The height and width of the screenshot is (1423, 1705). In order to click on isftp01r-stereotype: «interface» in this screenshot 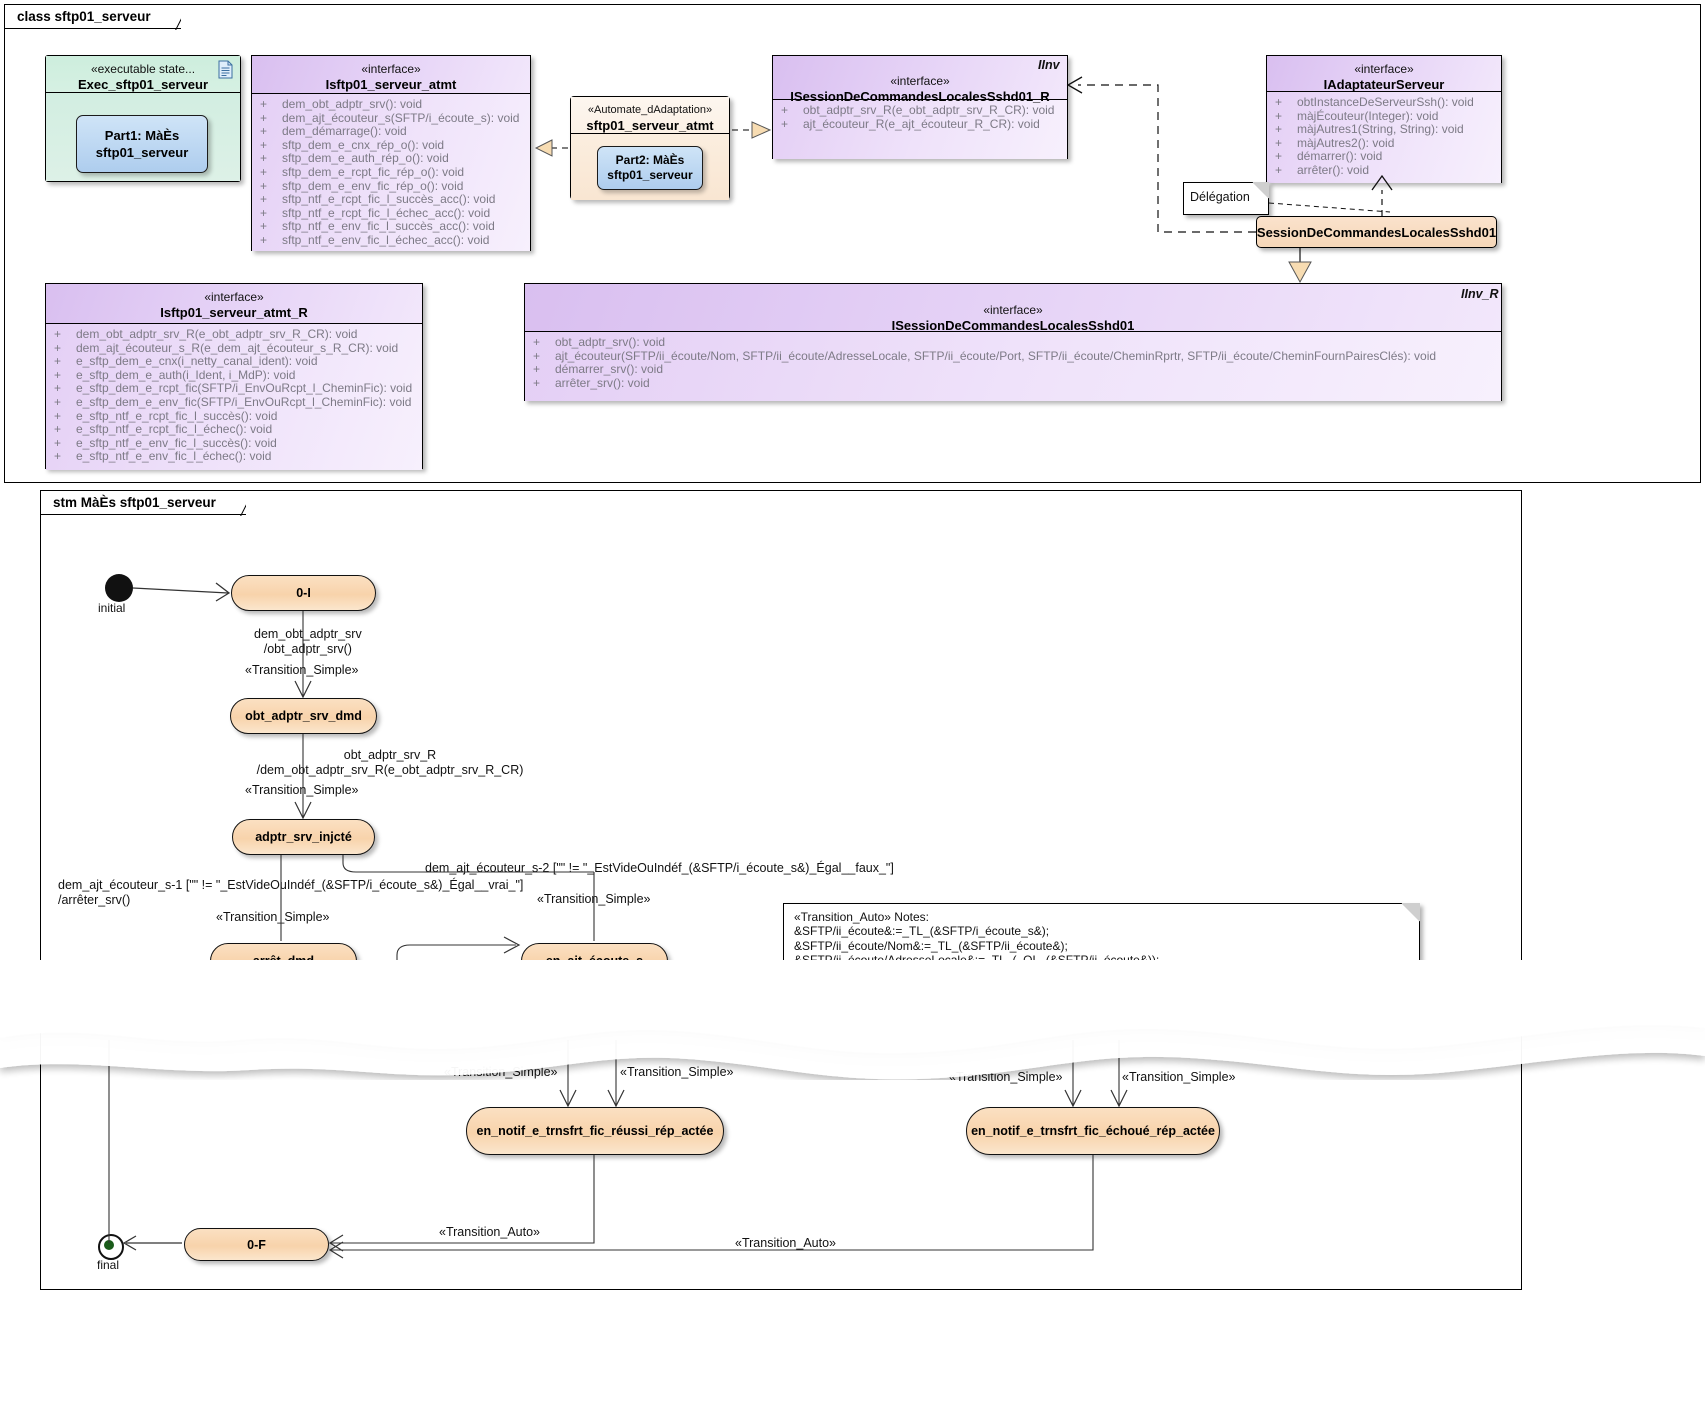, I will do `click(234, 297)`.